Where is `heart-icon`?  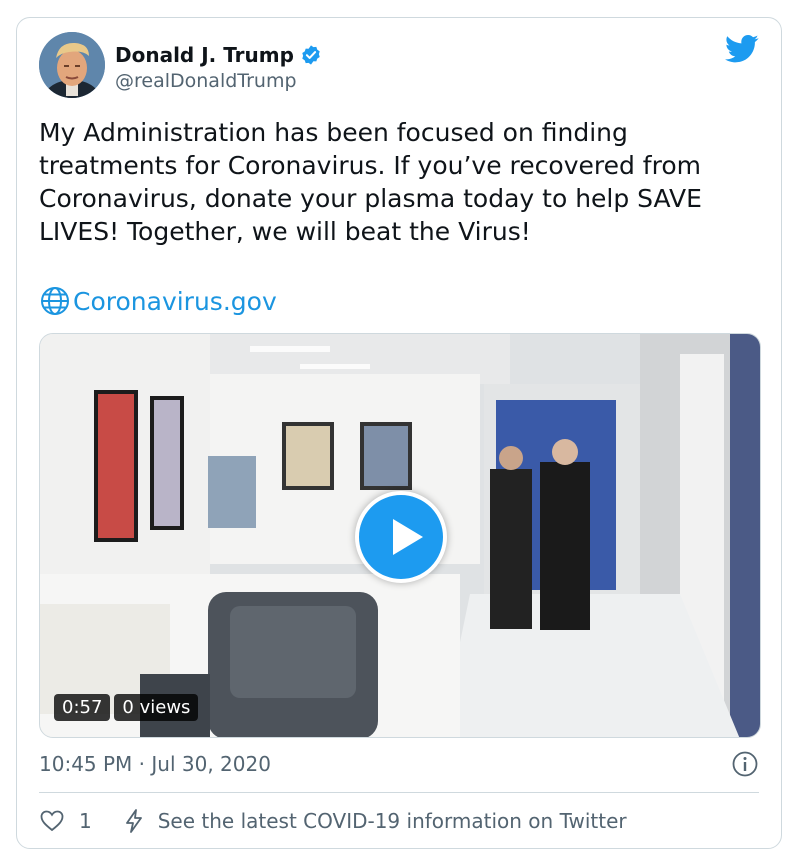 heart-icon is located at coordinates (52, 821).